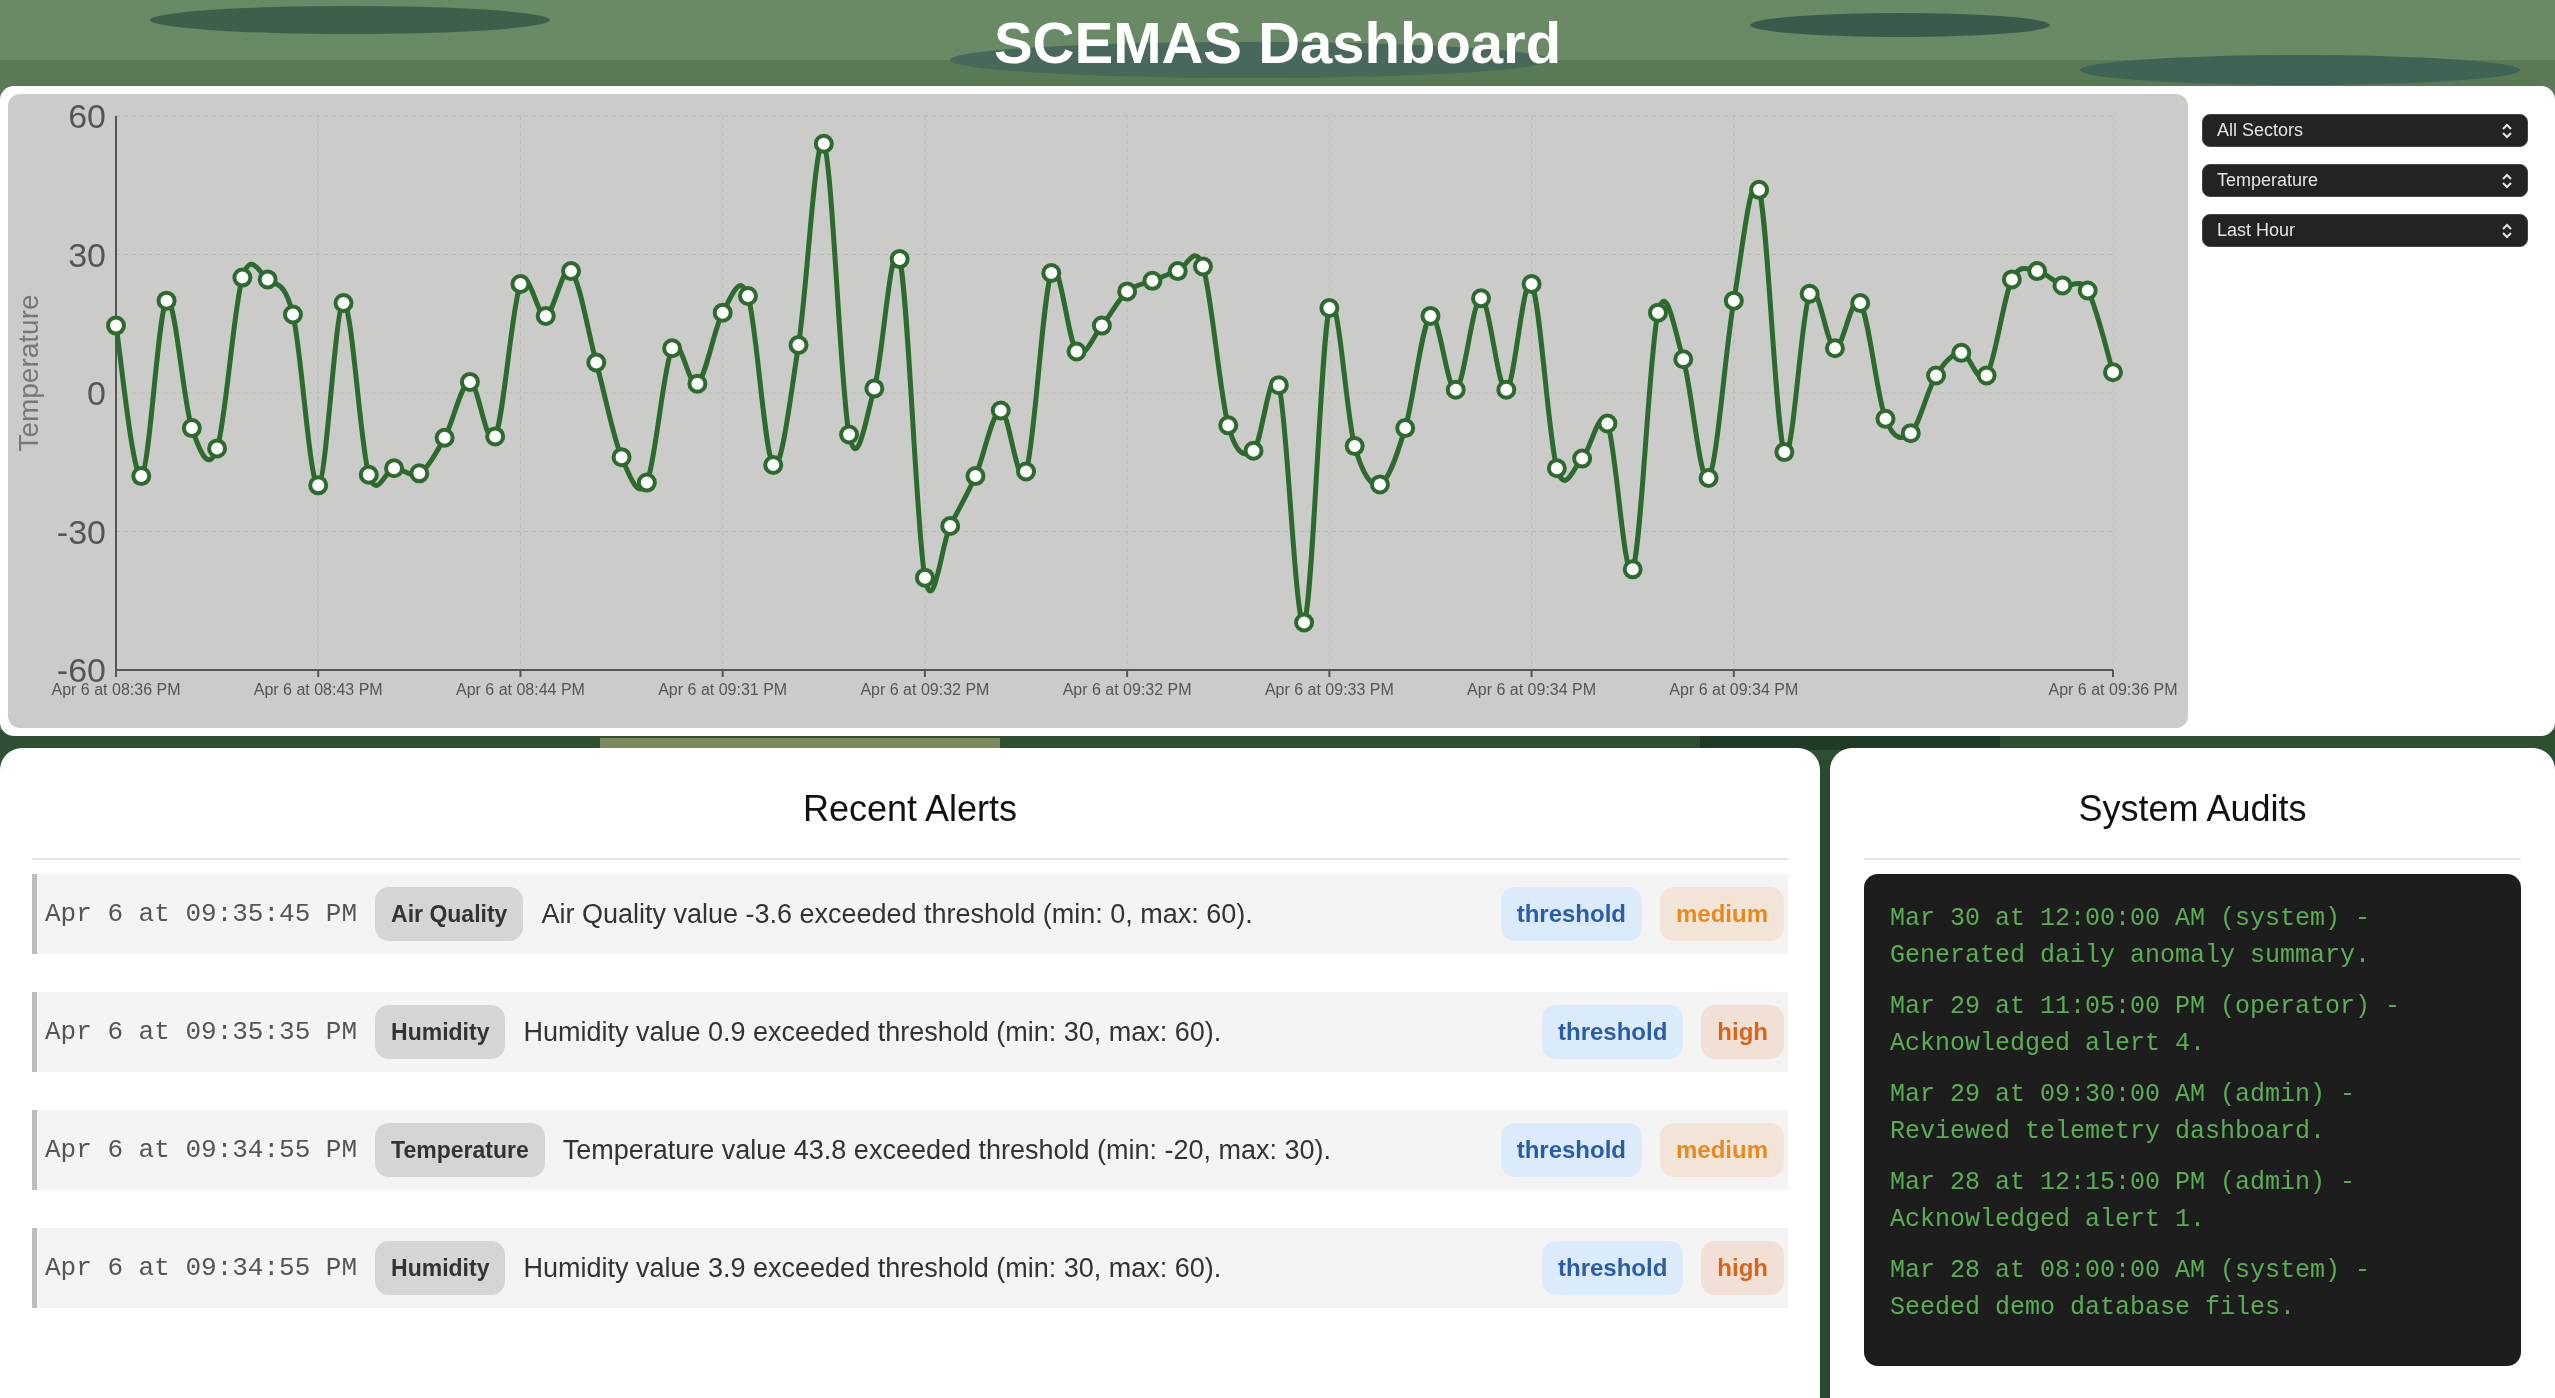 This screenshot has width=2555, height=1398. What do you see at coordinates (201, 1150) in the screenshot?
I see `alert-time: Apr 6 at 09:34:55 PM` at bounding box center [201, 1150].